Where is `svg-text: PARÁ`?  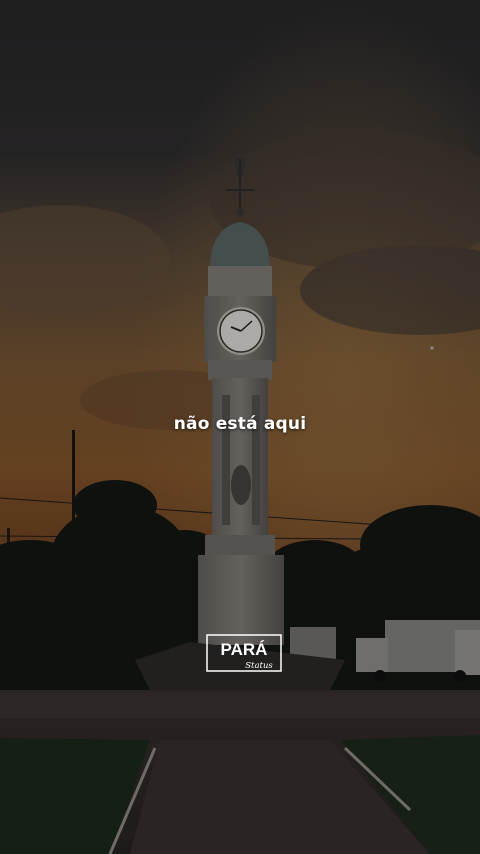
svg-text: PARÁ is located at coordinates (244, 649).